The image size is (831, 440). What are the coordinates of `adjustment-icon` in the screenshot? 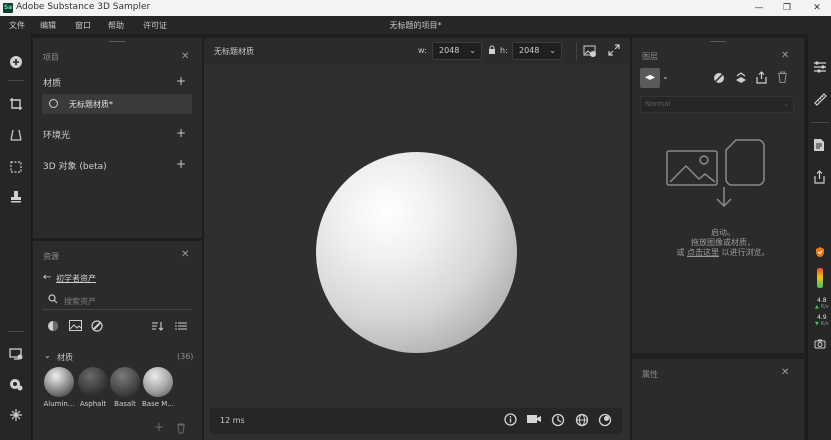 It's located at (741, 79).